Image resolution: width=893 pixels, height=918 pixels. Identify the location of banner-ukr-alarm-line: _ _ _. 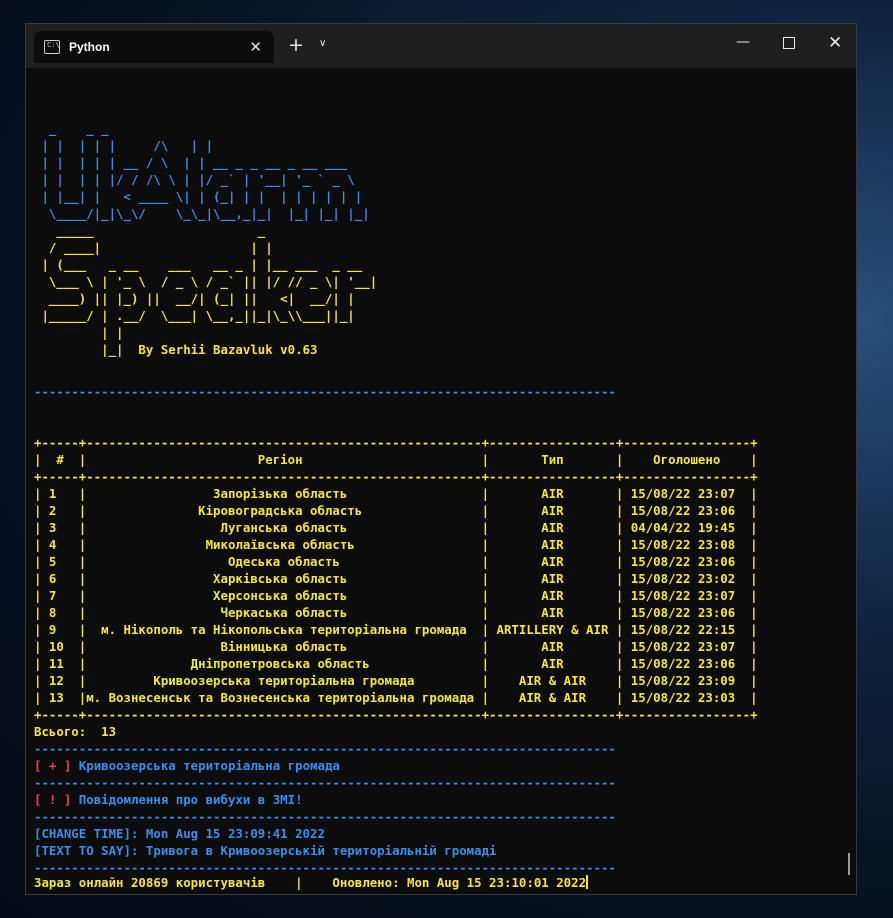
(123, 128).